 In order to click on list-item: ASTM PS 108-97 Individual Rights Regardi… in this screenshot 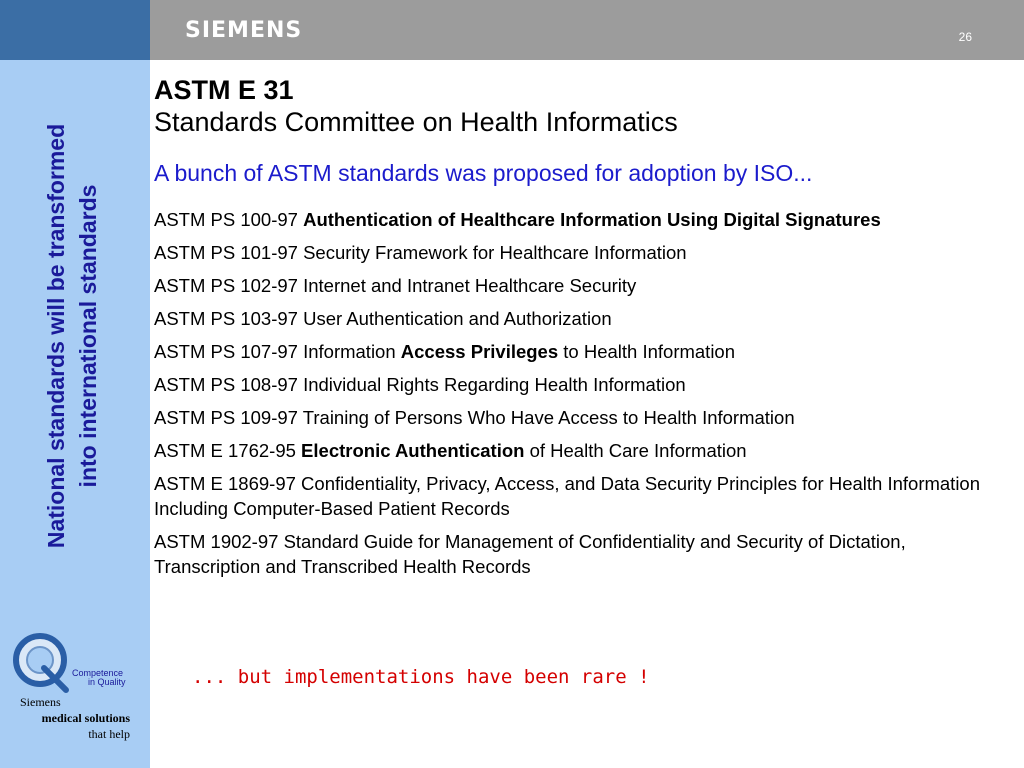, I will do `click(420, 384)`.